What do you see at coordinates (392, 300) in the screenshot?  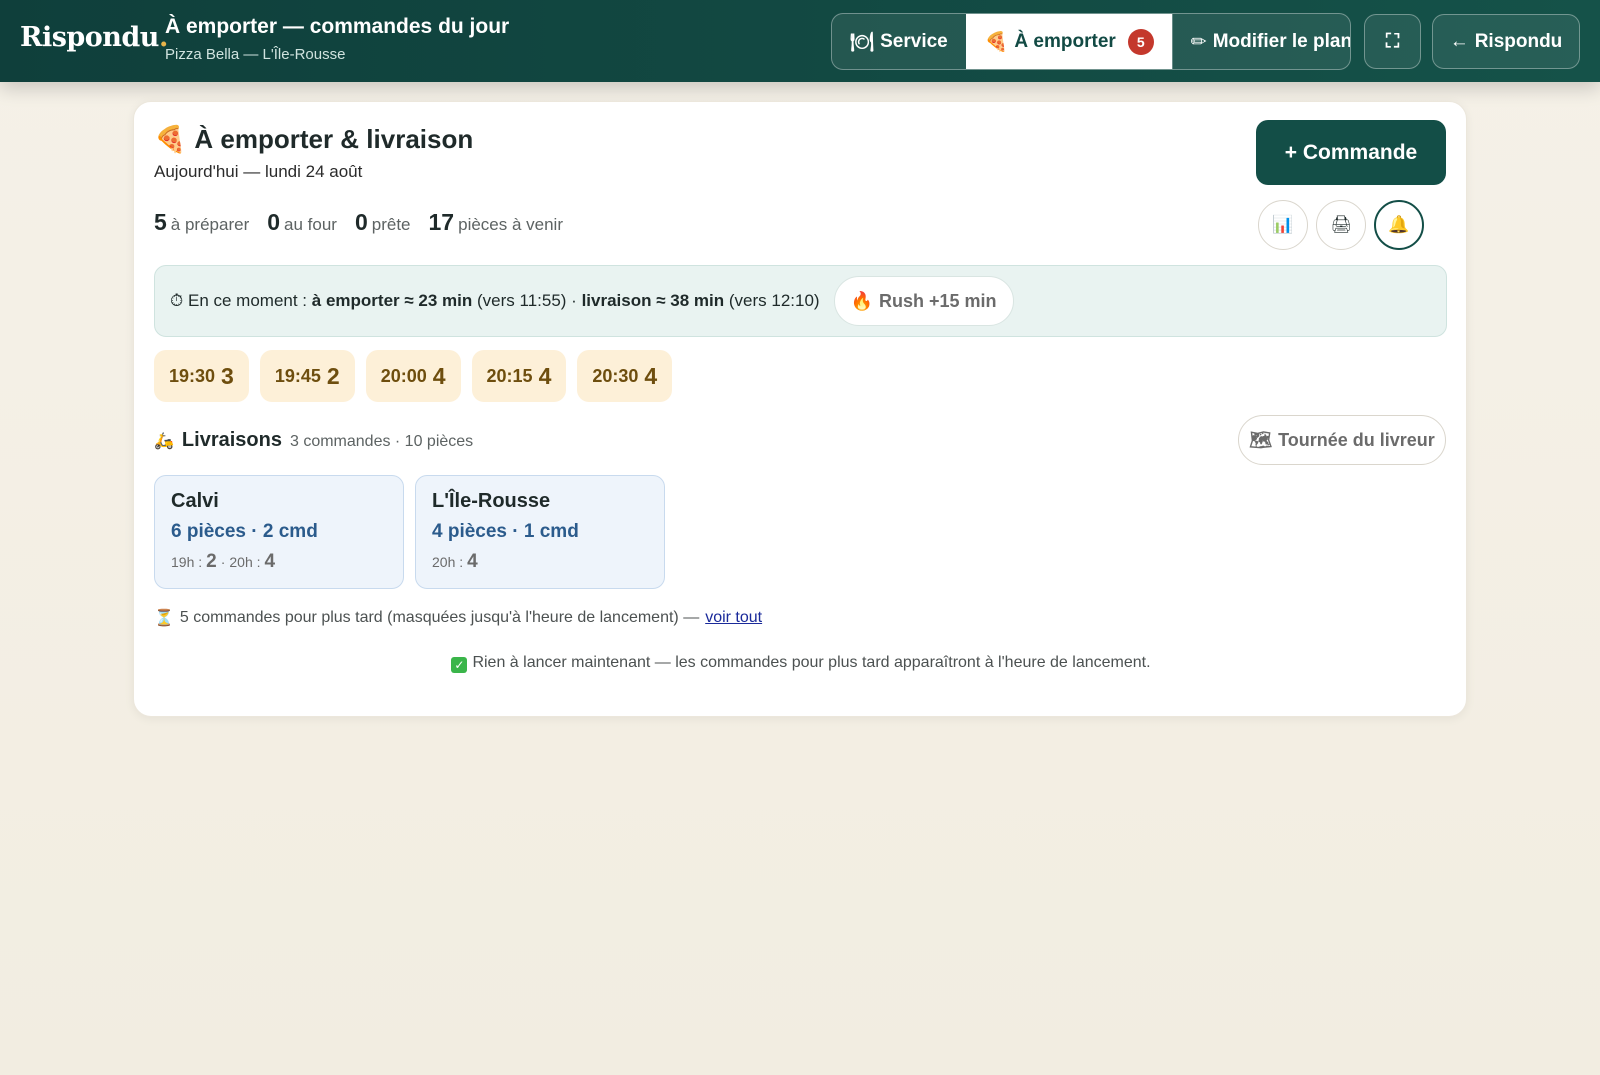 I see `takeaway-wait: à emporter ≈ 23 min` at bounding box center [392, 300].